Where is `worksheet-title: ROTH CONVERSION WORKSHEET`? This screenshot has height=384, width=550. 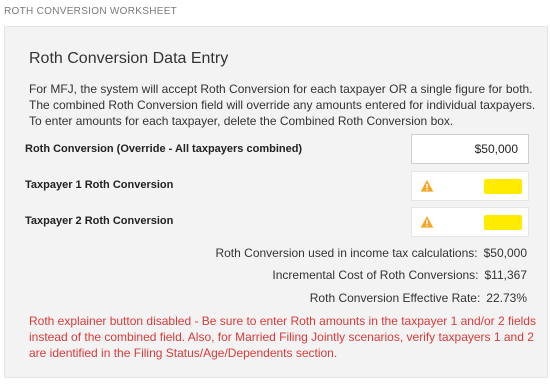
worksheet-title: ROTH CONVERSION WORKSHEET is located at coordinates (91, 11).